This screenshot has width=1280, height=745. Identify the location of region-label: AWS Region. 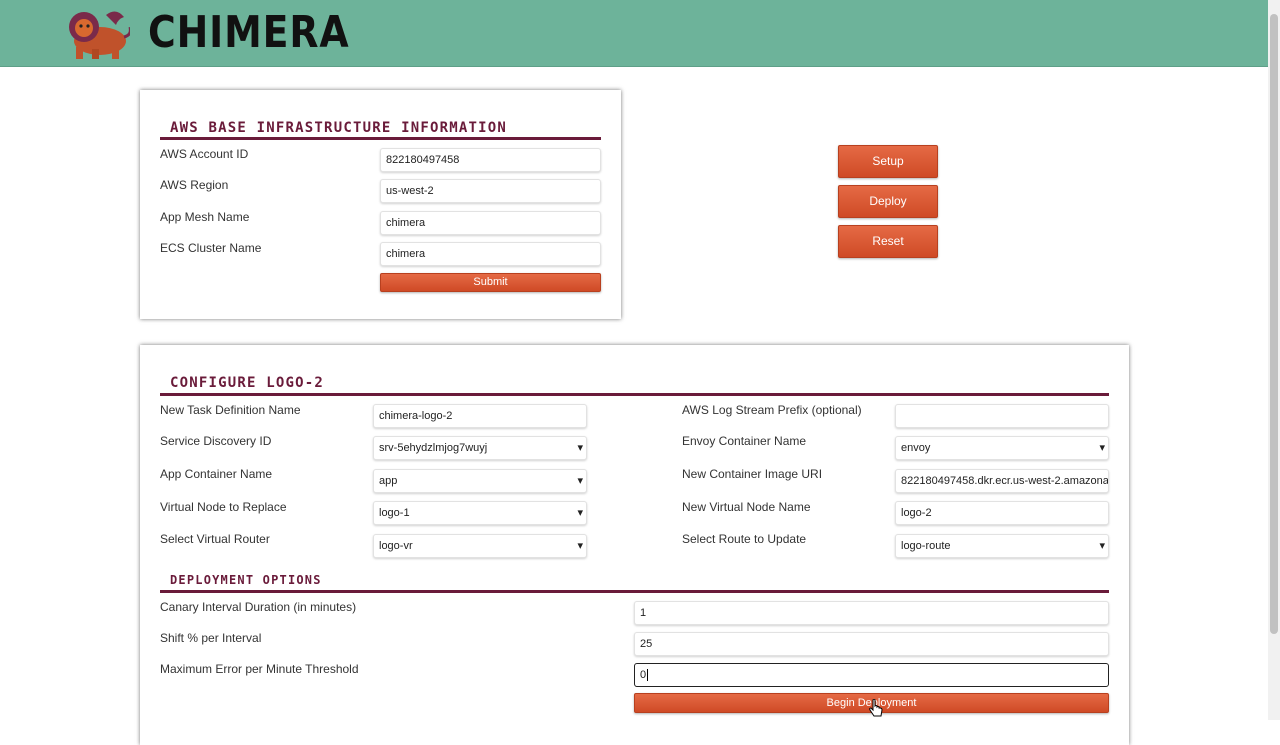
(194, 185).